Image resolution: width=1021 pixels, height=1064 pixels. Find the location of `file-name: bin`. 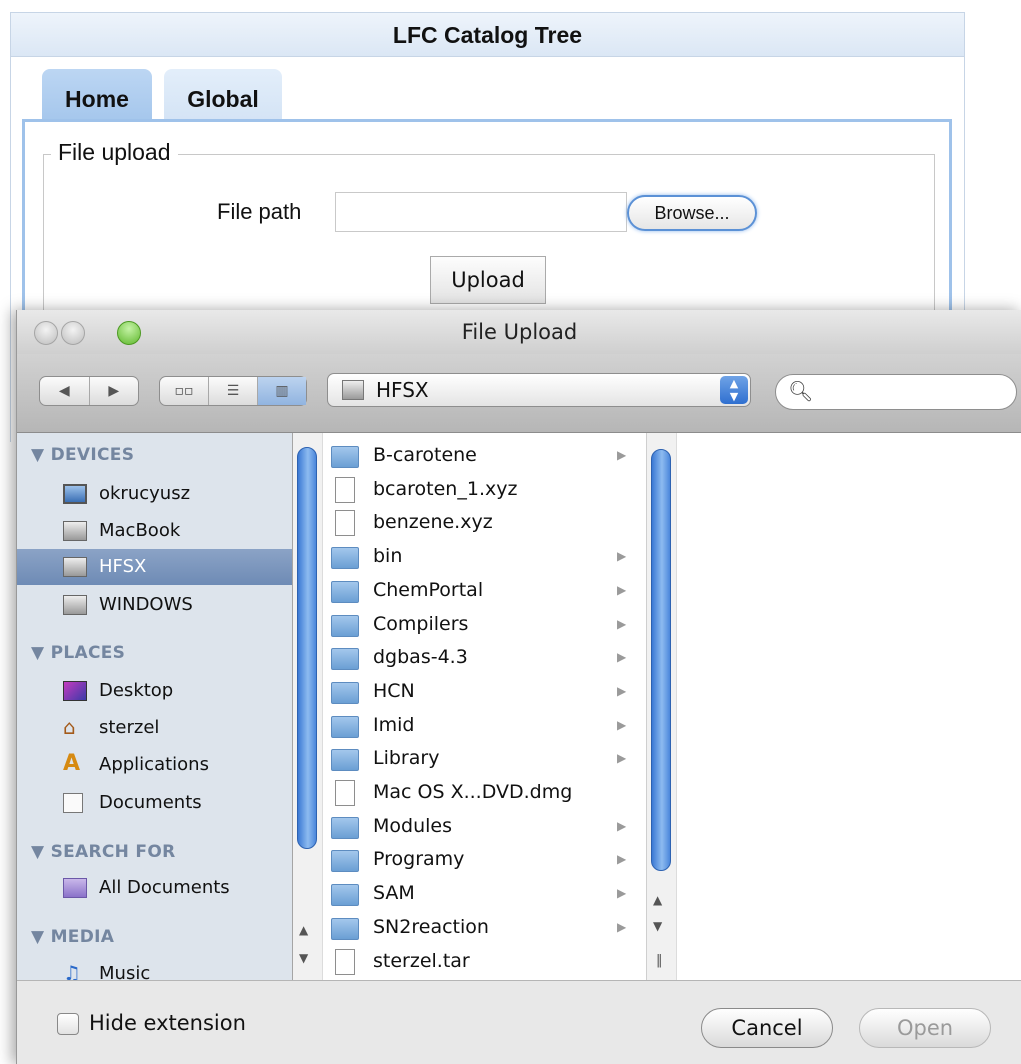

file-name: bin is located at coordinates (388, 556).